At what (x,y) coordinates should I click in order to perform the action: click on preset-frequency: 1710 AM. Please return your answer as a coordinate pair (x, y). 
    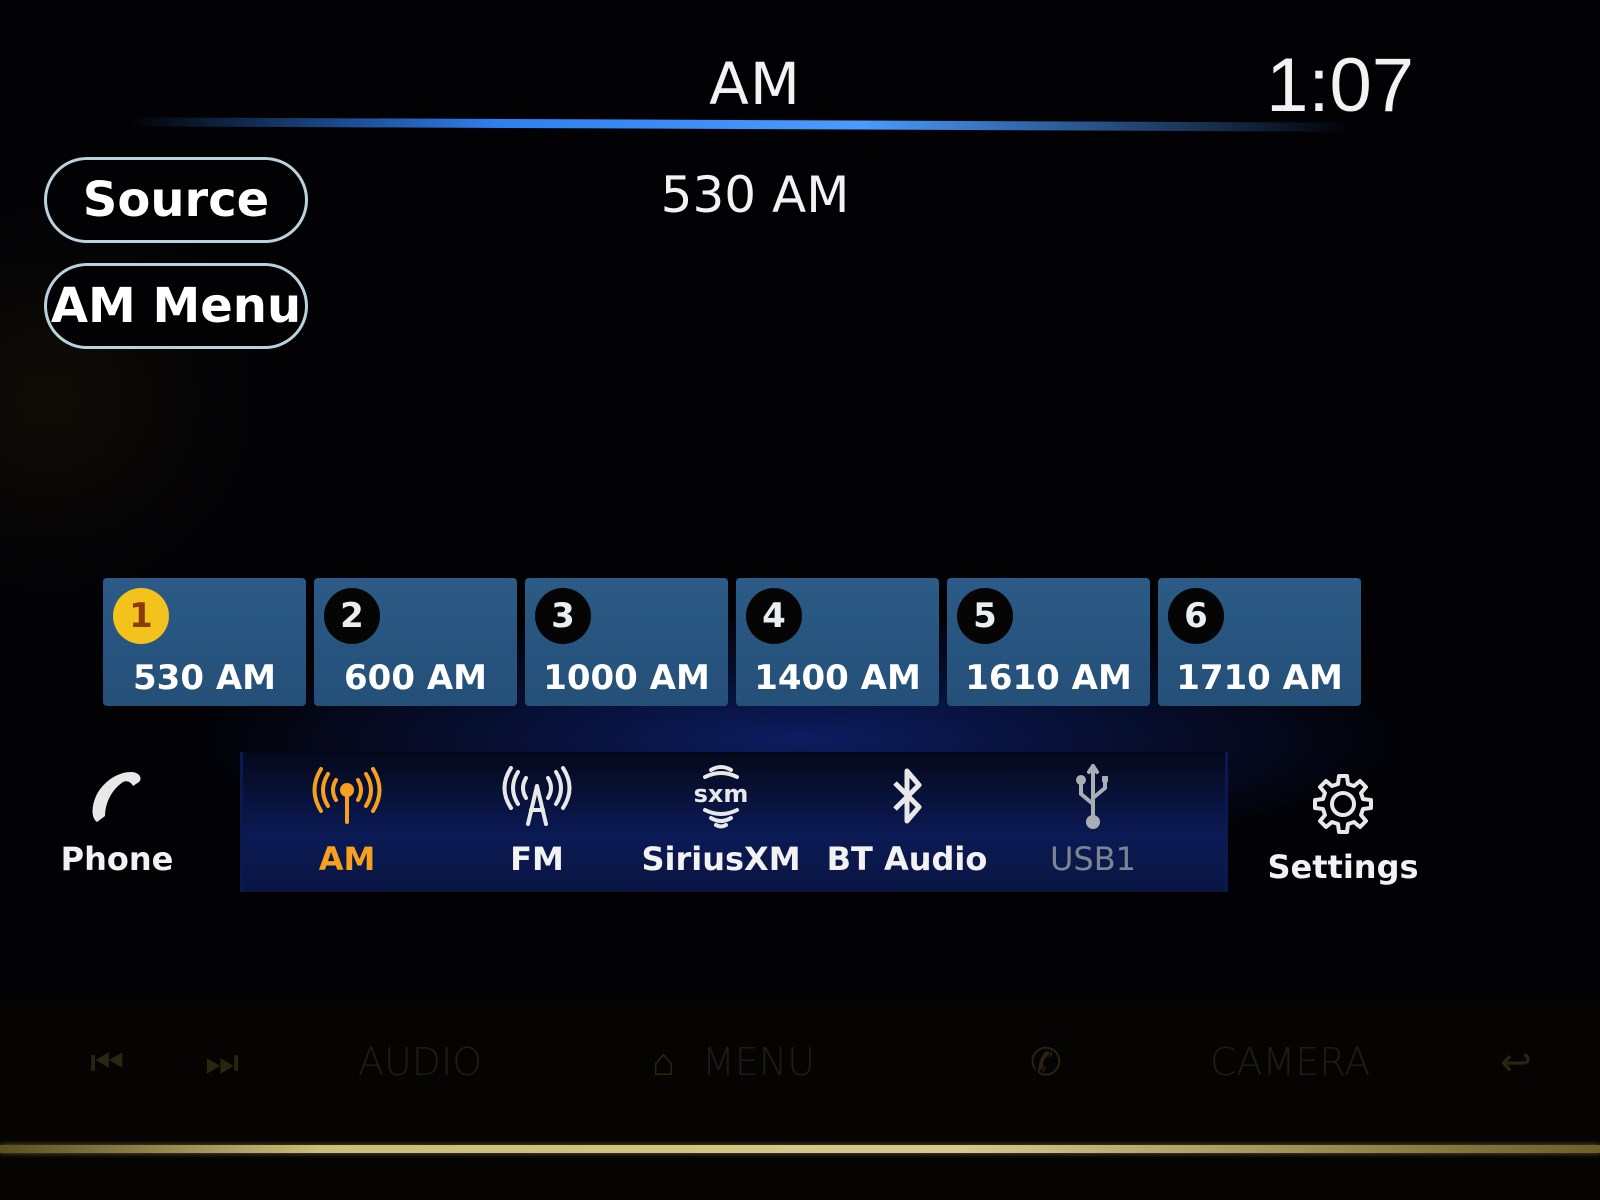
    Looking at the image, I should click on (1259, 678).